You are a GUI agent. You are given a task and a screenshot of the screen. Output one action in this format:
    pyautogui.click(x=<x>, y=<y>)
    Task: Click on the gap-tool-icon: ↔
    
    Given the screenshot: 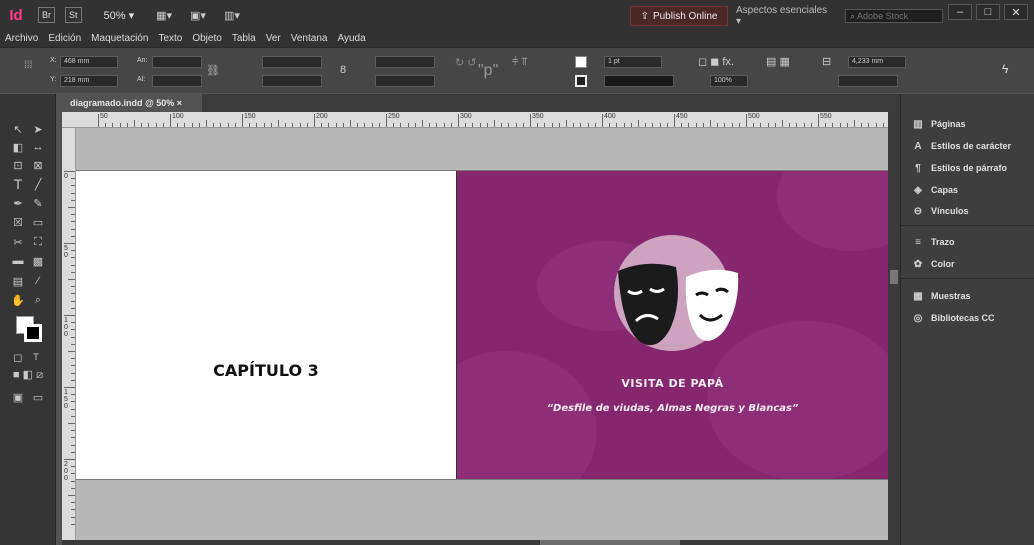 What is the action you would take?
    pyautogui.click(x=38, y=147)
    